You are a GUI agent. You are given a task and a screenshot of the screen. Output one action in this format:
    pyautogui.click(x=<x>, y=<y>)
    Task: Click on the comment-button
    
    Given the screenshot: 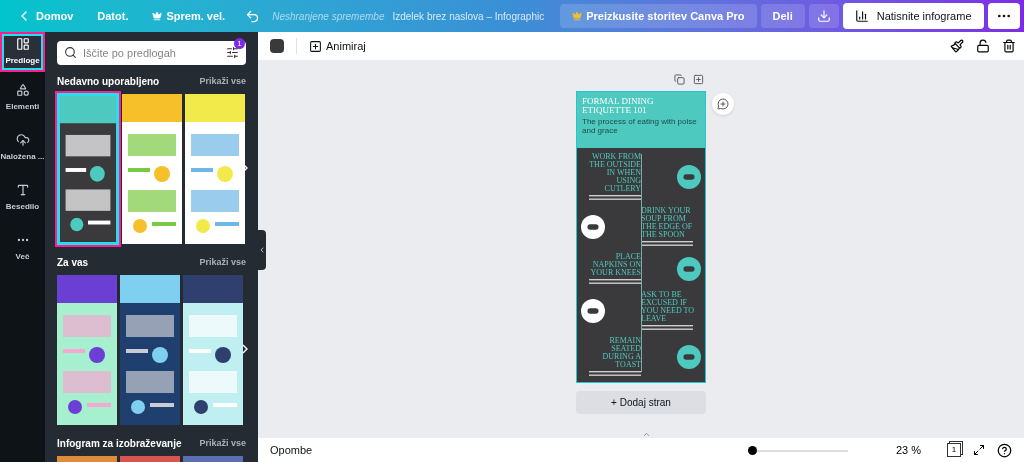 What is the action you would take?
    pyautogui.click(x=723, y=104)
    